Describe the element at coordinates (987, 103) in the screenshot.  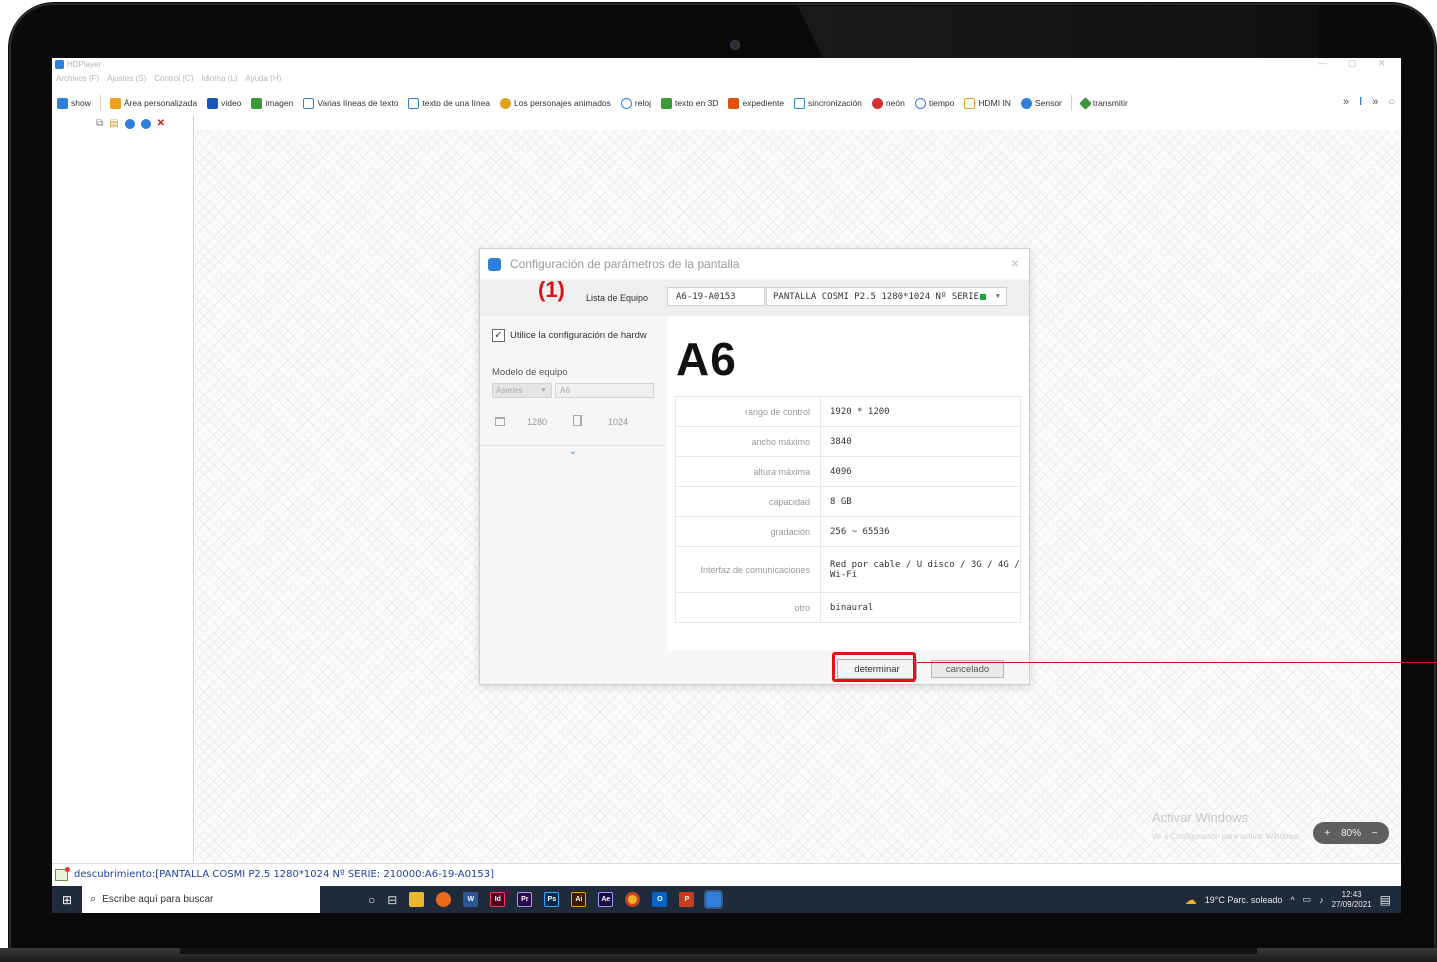
I see `tool-hdmi: HDMI IN` at that location.